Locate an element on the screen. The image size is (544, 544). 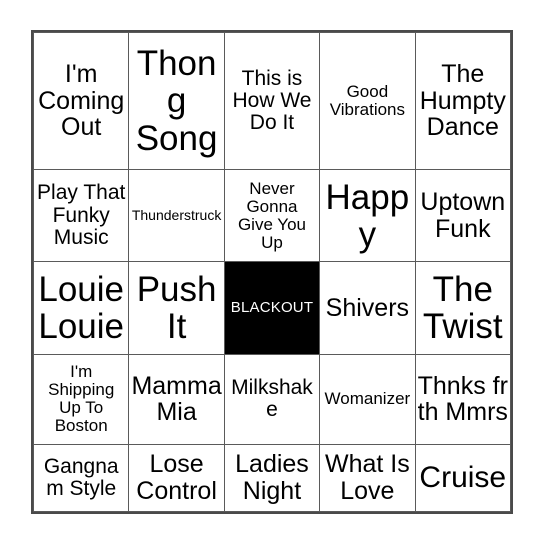
bingo-cell: Ladies Night is located at coordinates (272, 478).